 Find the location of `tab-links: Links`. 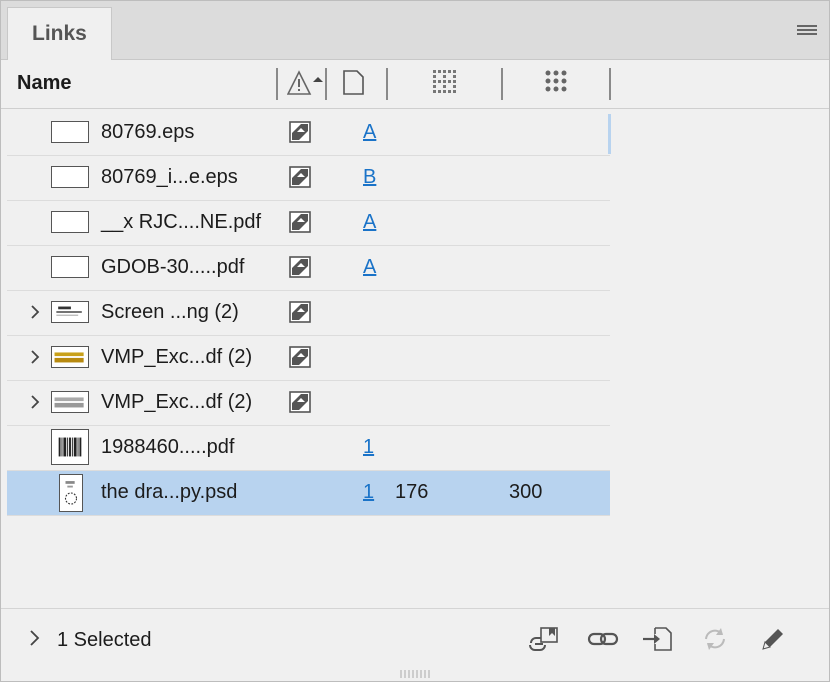

tab-links: Links is located at coordinates (59, 33).